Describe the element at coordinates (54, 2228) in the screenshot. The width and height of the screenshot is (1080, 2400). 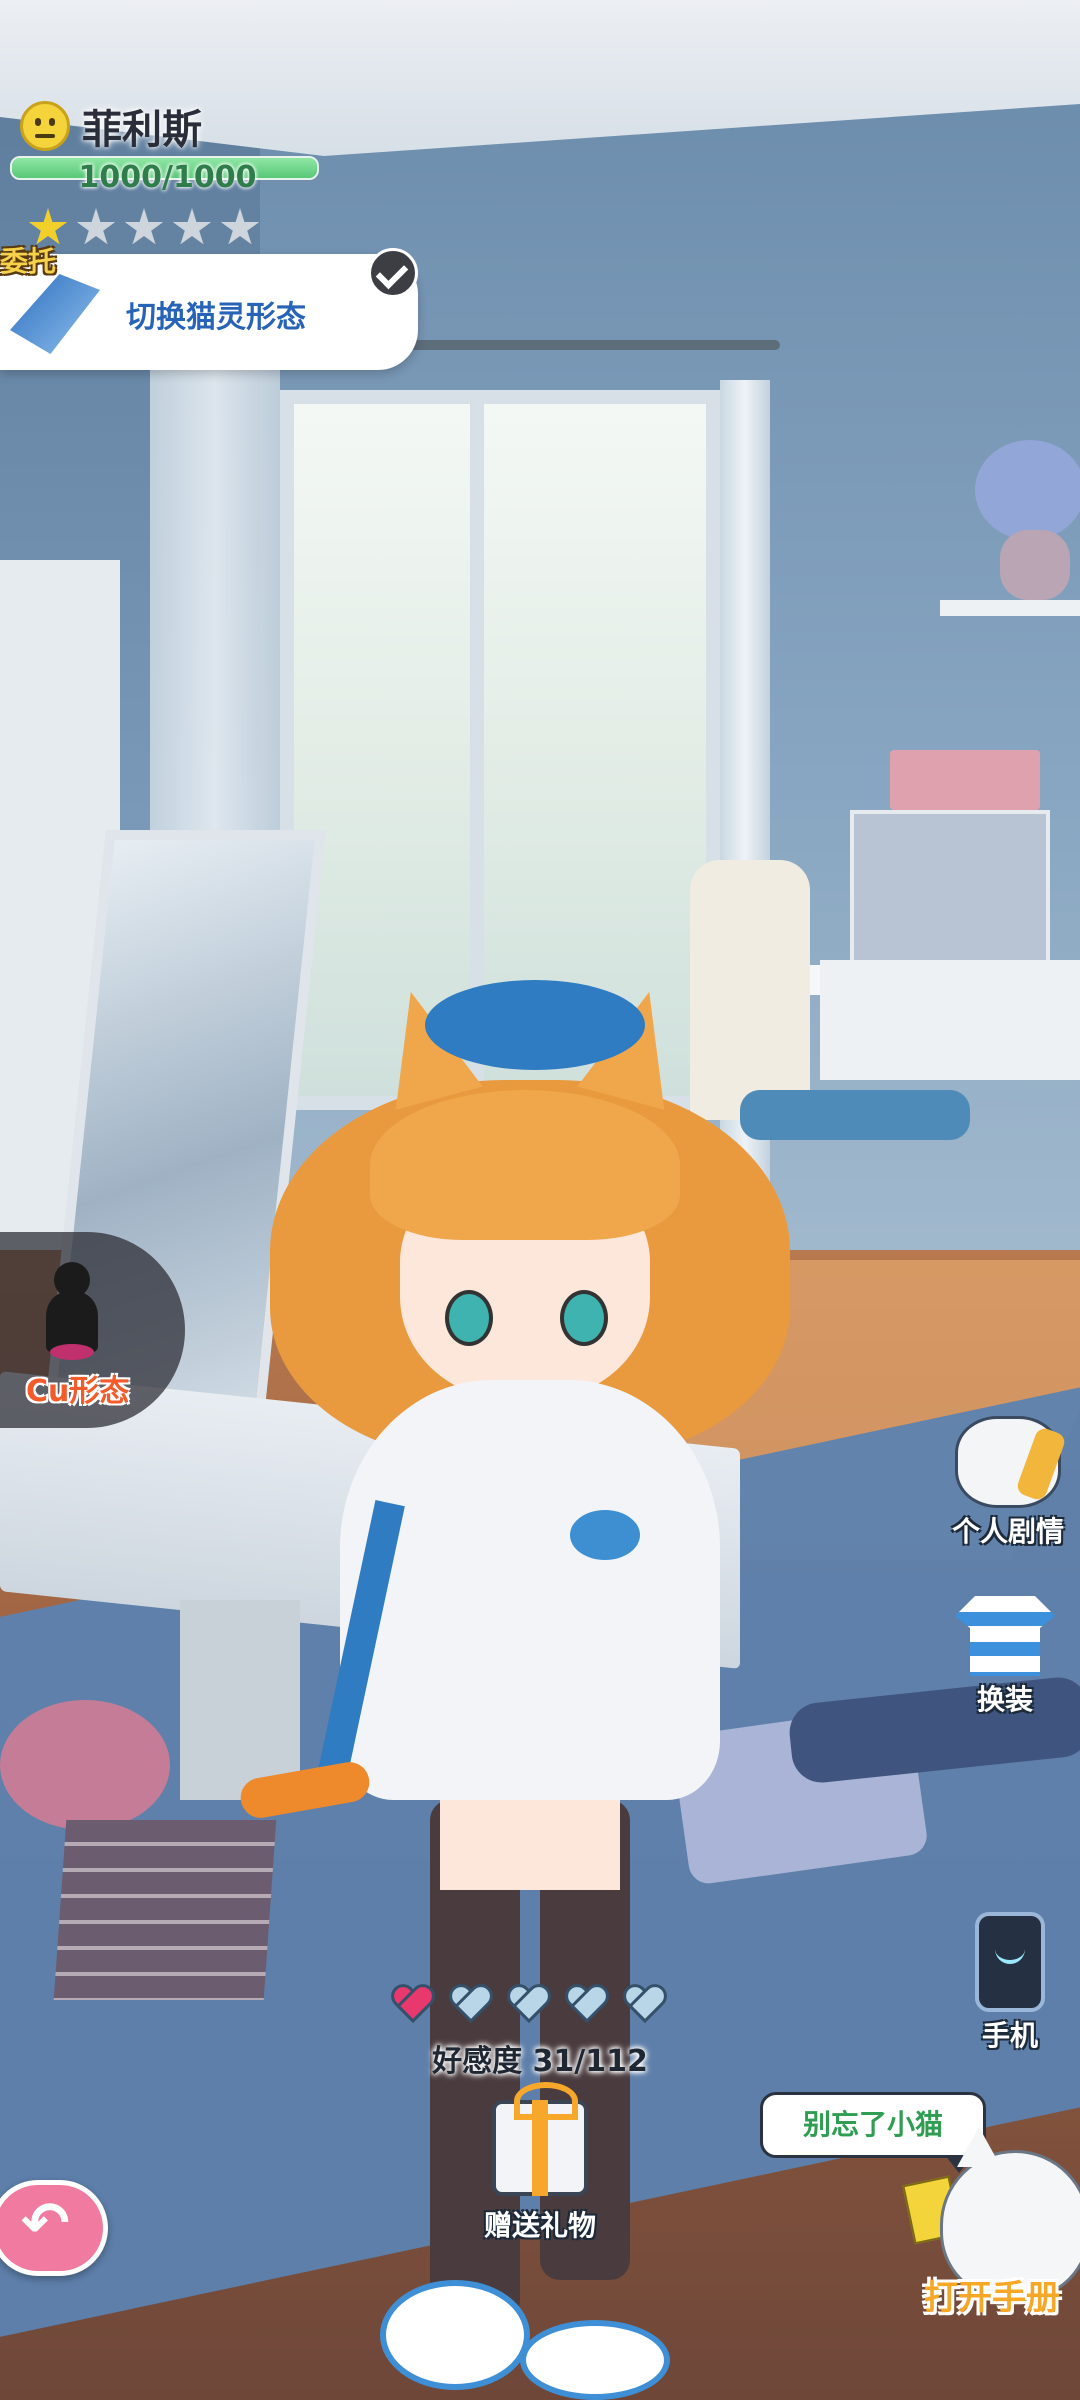
I see `back-button` at that location.